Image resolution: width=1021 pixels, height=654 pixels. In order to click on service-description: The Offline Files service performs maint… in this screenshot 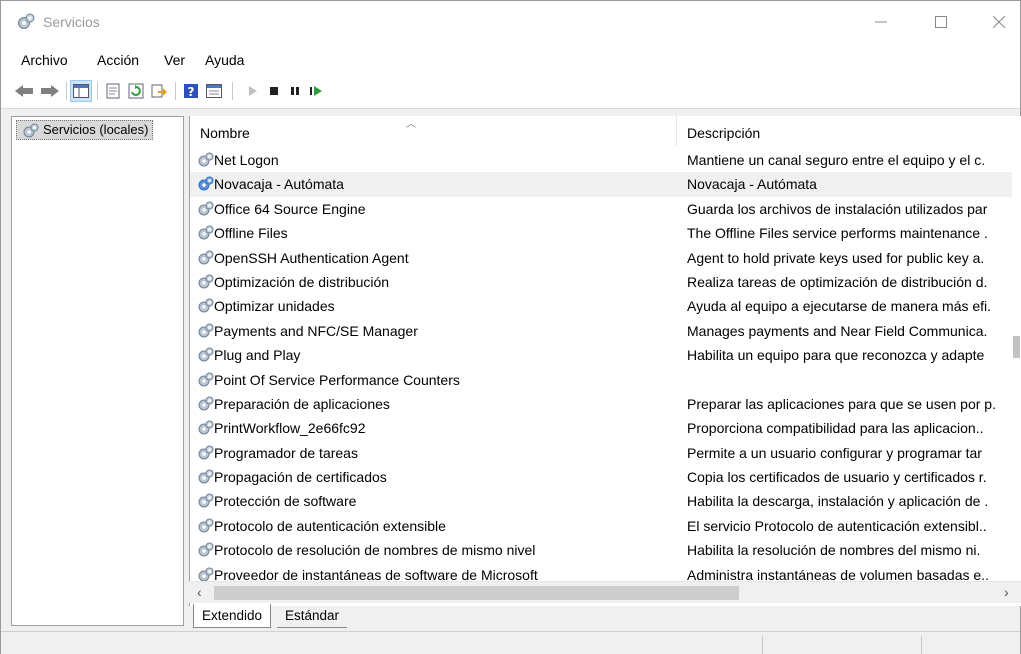, I will do `click(837, 233)`.